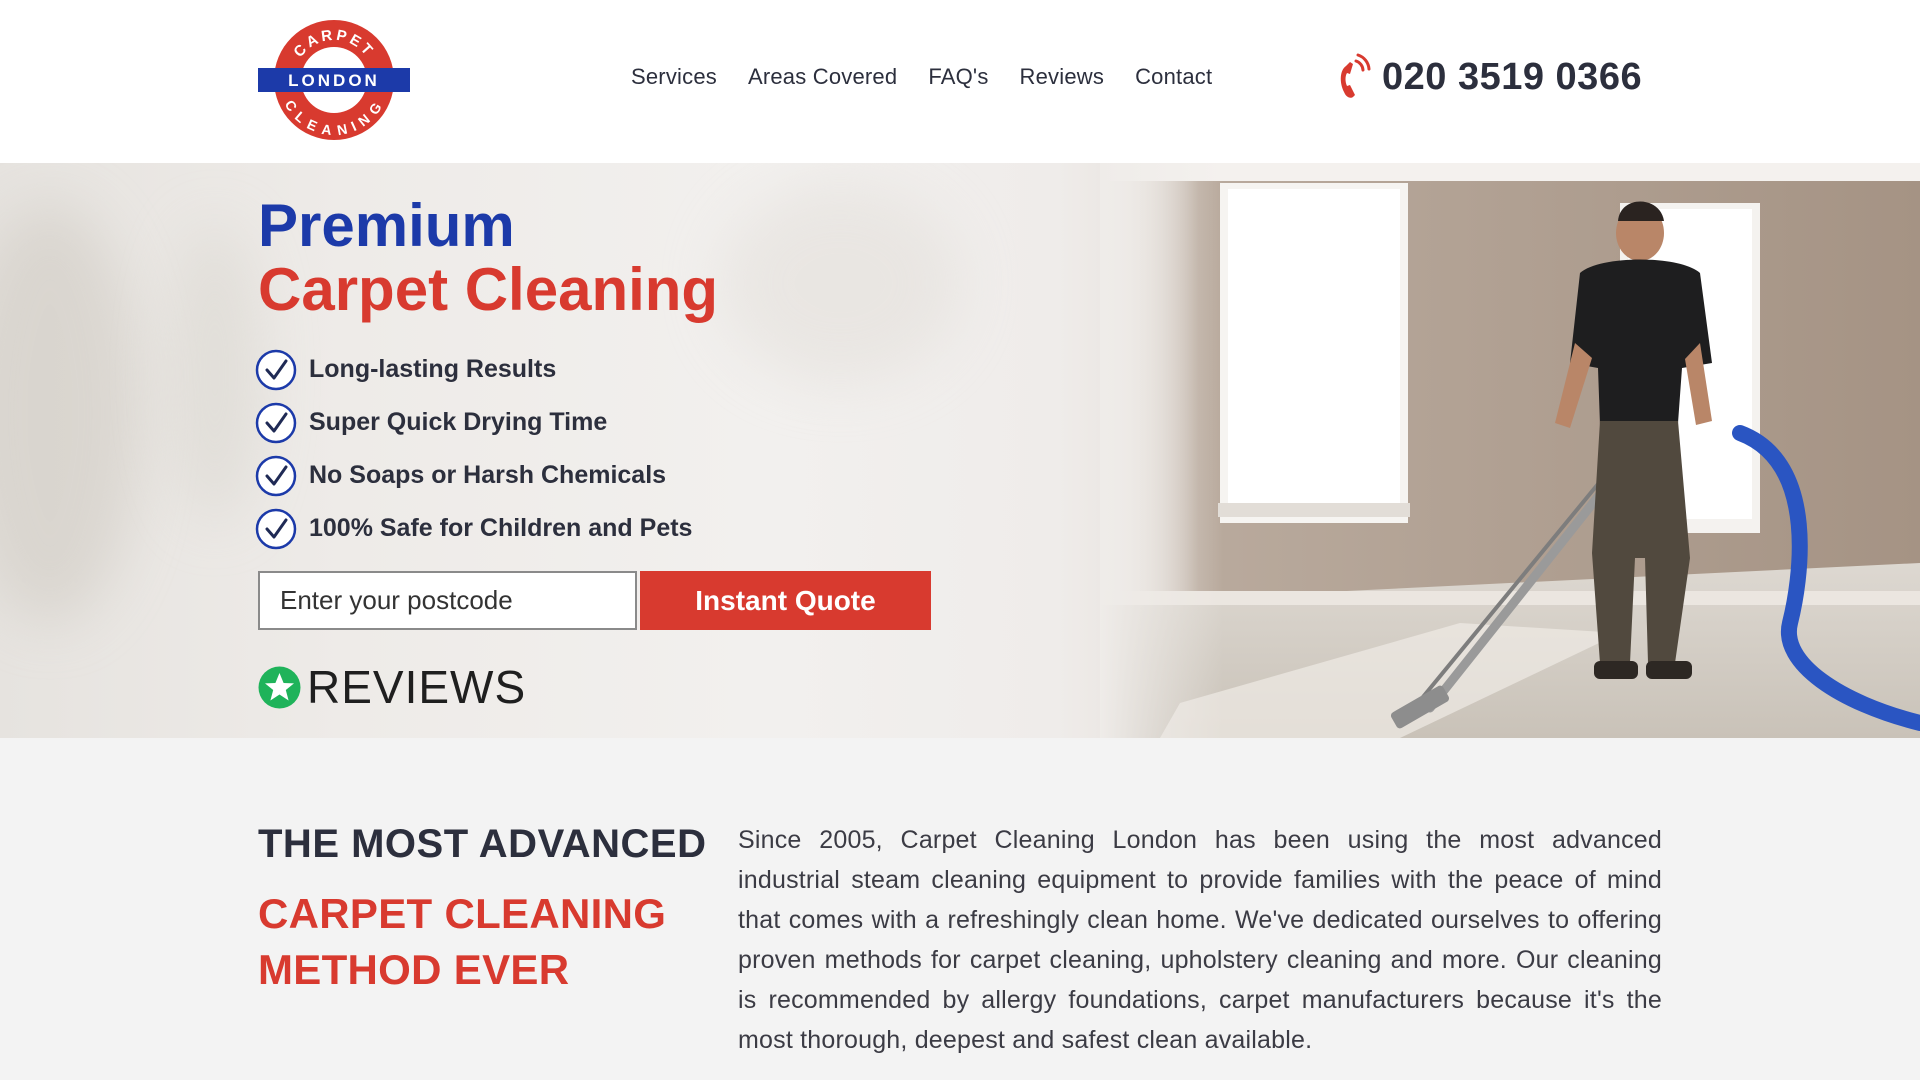 The height and width of the screenshot is (1080, 1920). What do you see at coordinates (417, 687) in the screenshot?
I see `reviews-label: REVIEWS` at bounding box center [417, 687].